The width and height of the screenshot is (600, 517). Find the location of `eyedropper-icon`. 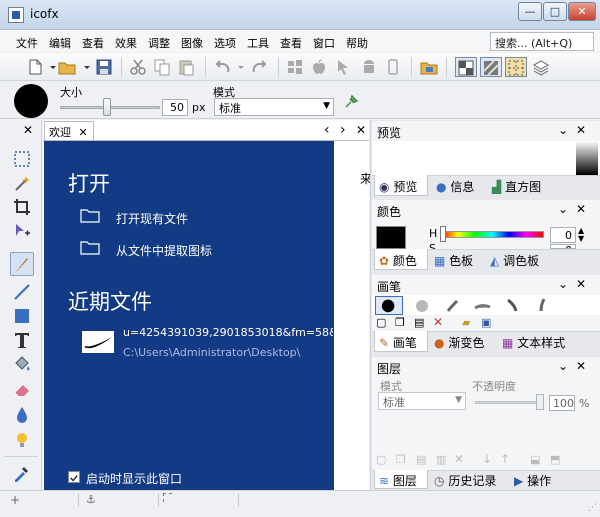

eyedropper-icon is located at coordinates (22, 473).